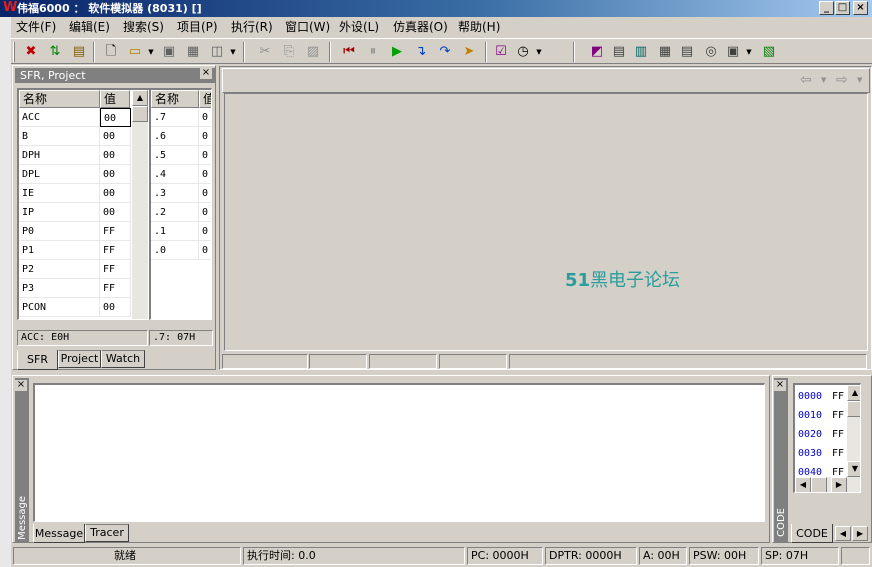  I want to click on sfr-scrollbar: ▲, so click(140, 204).